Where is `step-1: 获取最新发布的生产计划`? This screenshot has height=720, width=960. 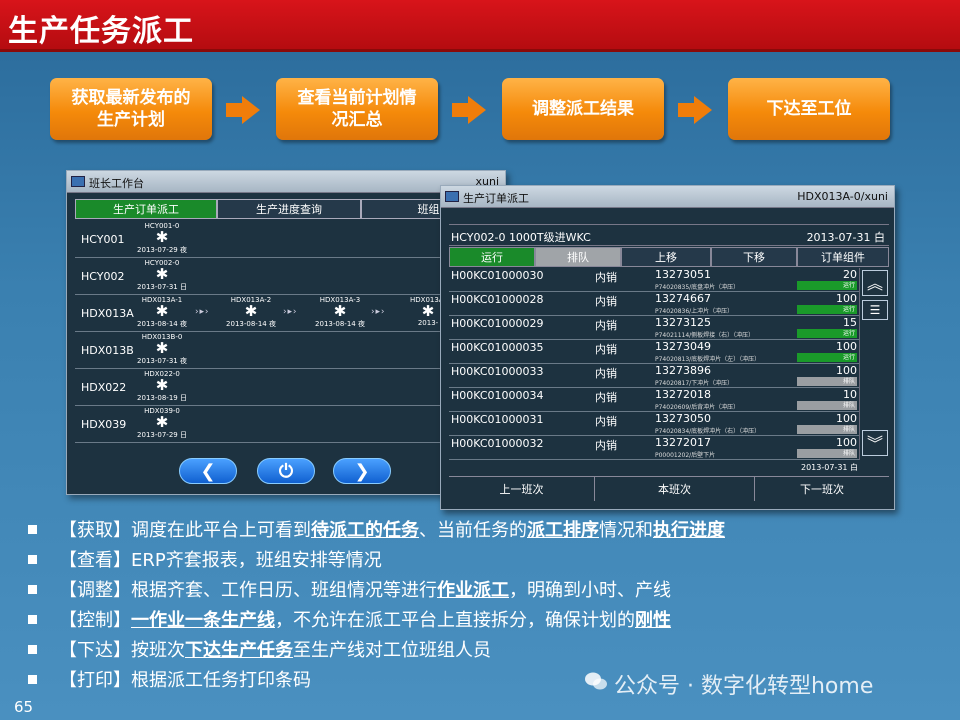
step-1: 获取最新发布的生产计划 is located at coordinates (131, 109).